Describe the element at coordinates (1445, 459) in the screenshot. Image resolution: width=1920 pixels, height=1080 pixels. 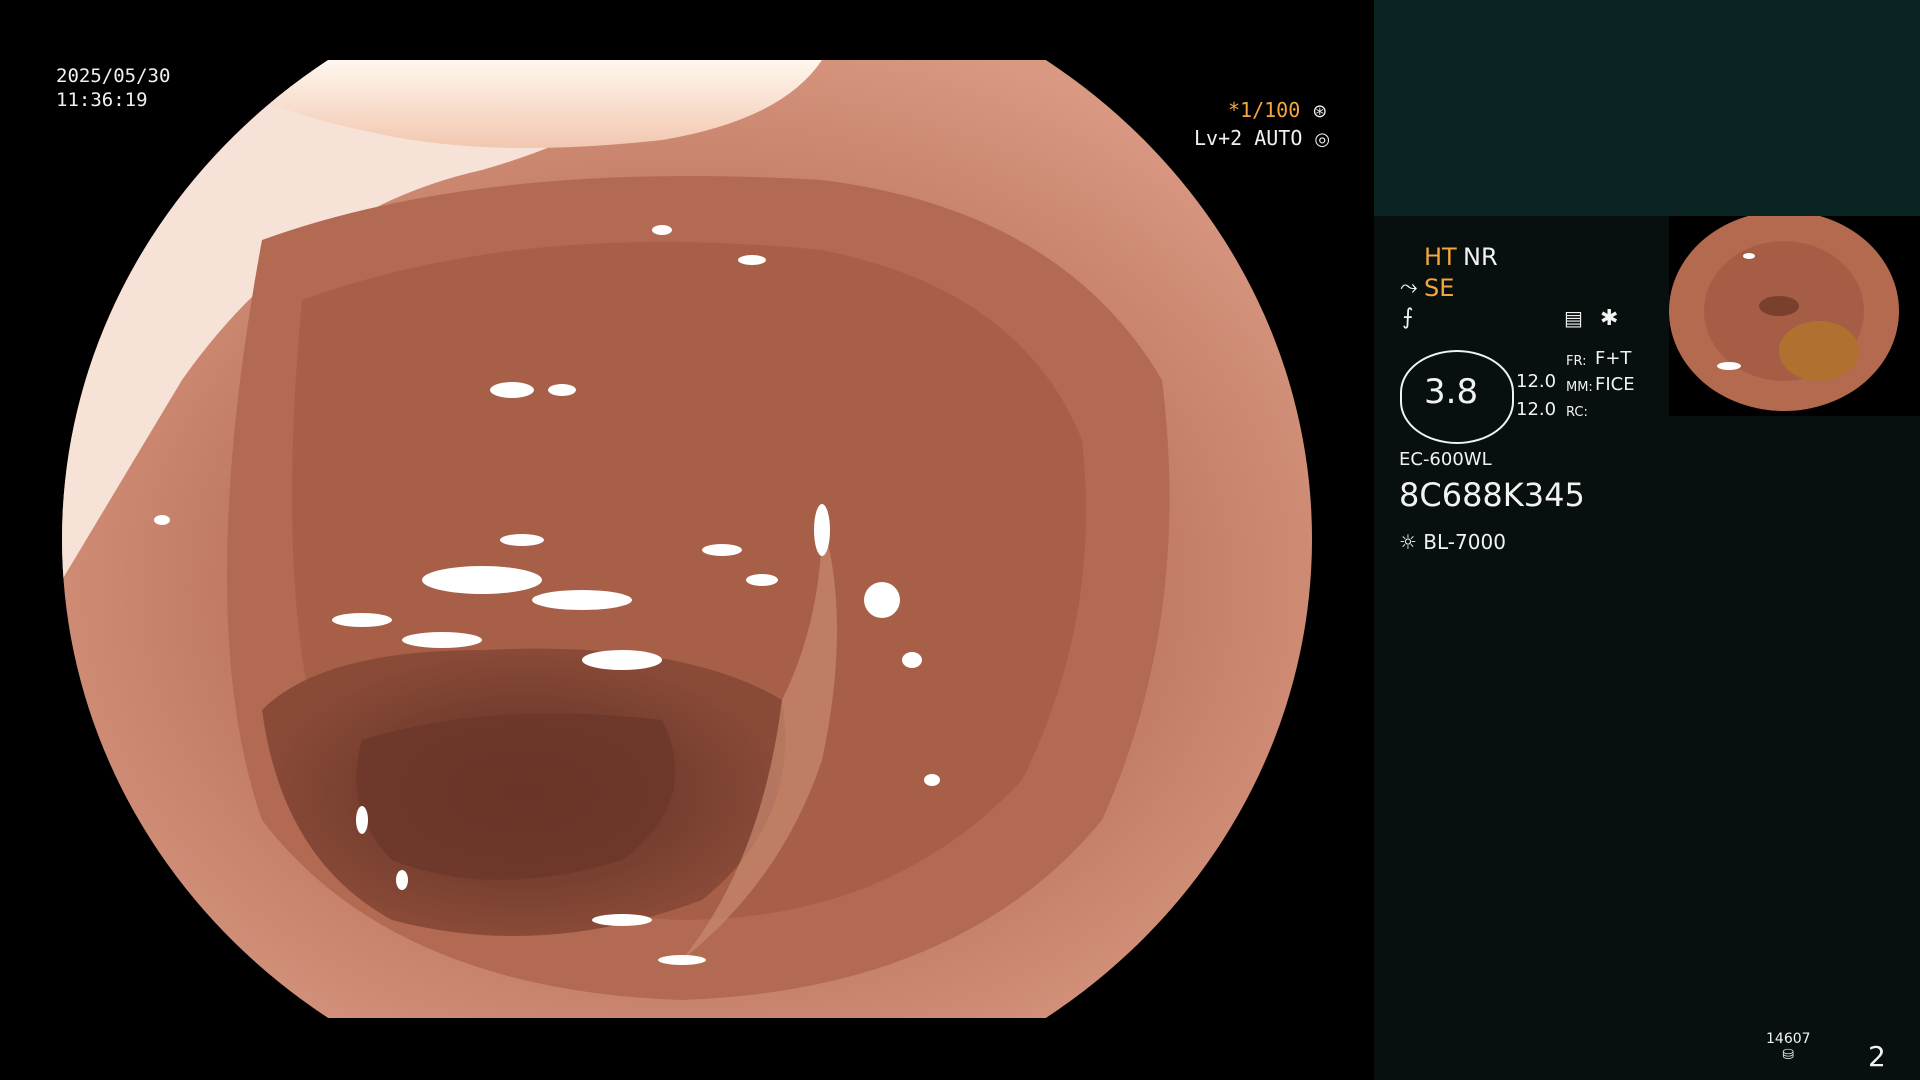
I see `scope-model: EC-600WL` at that location.